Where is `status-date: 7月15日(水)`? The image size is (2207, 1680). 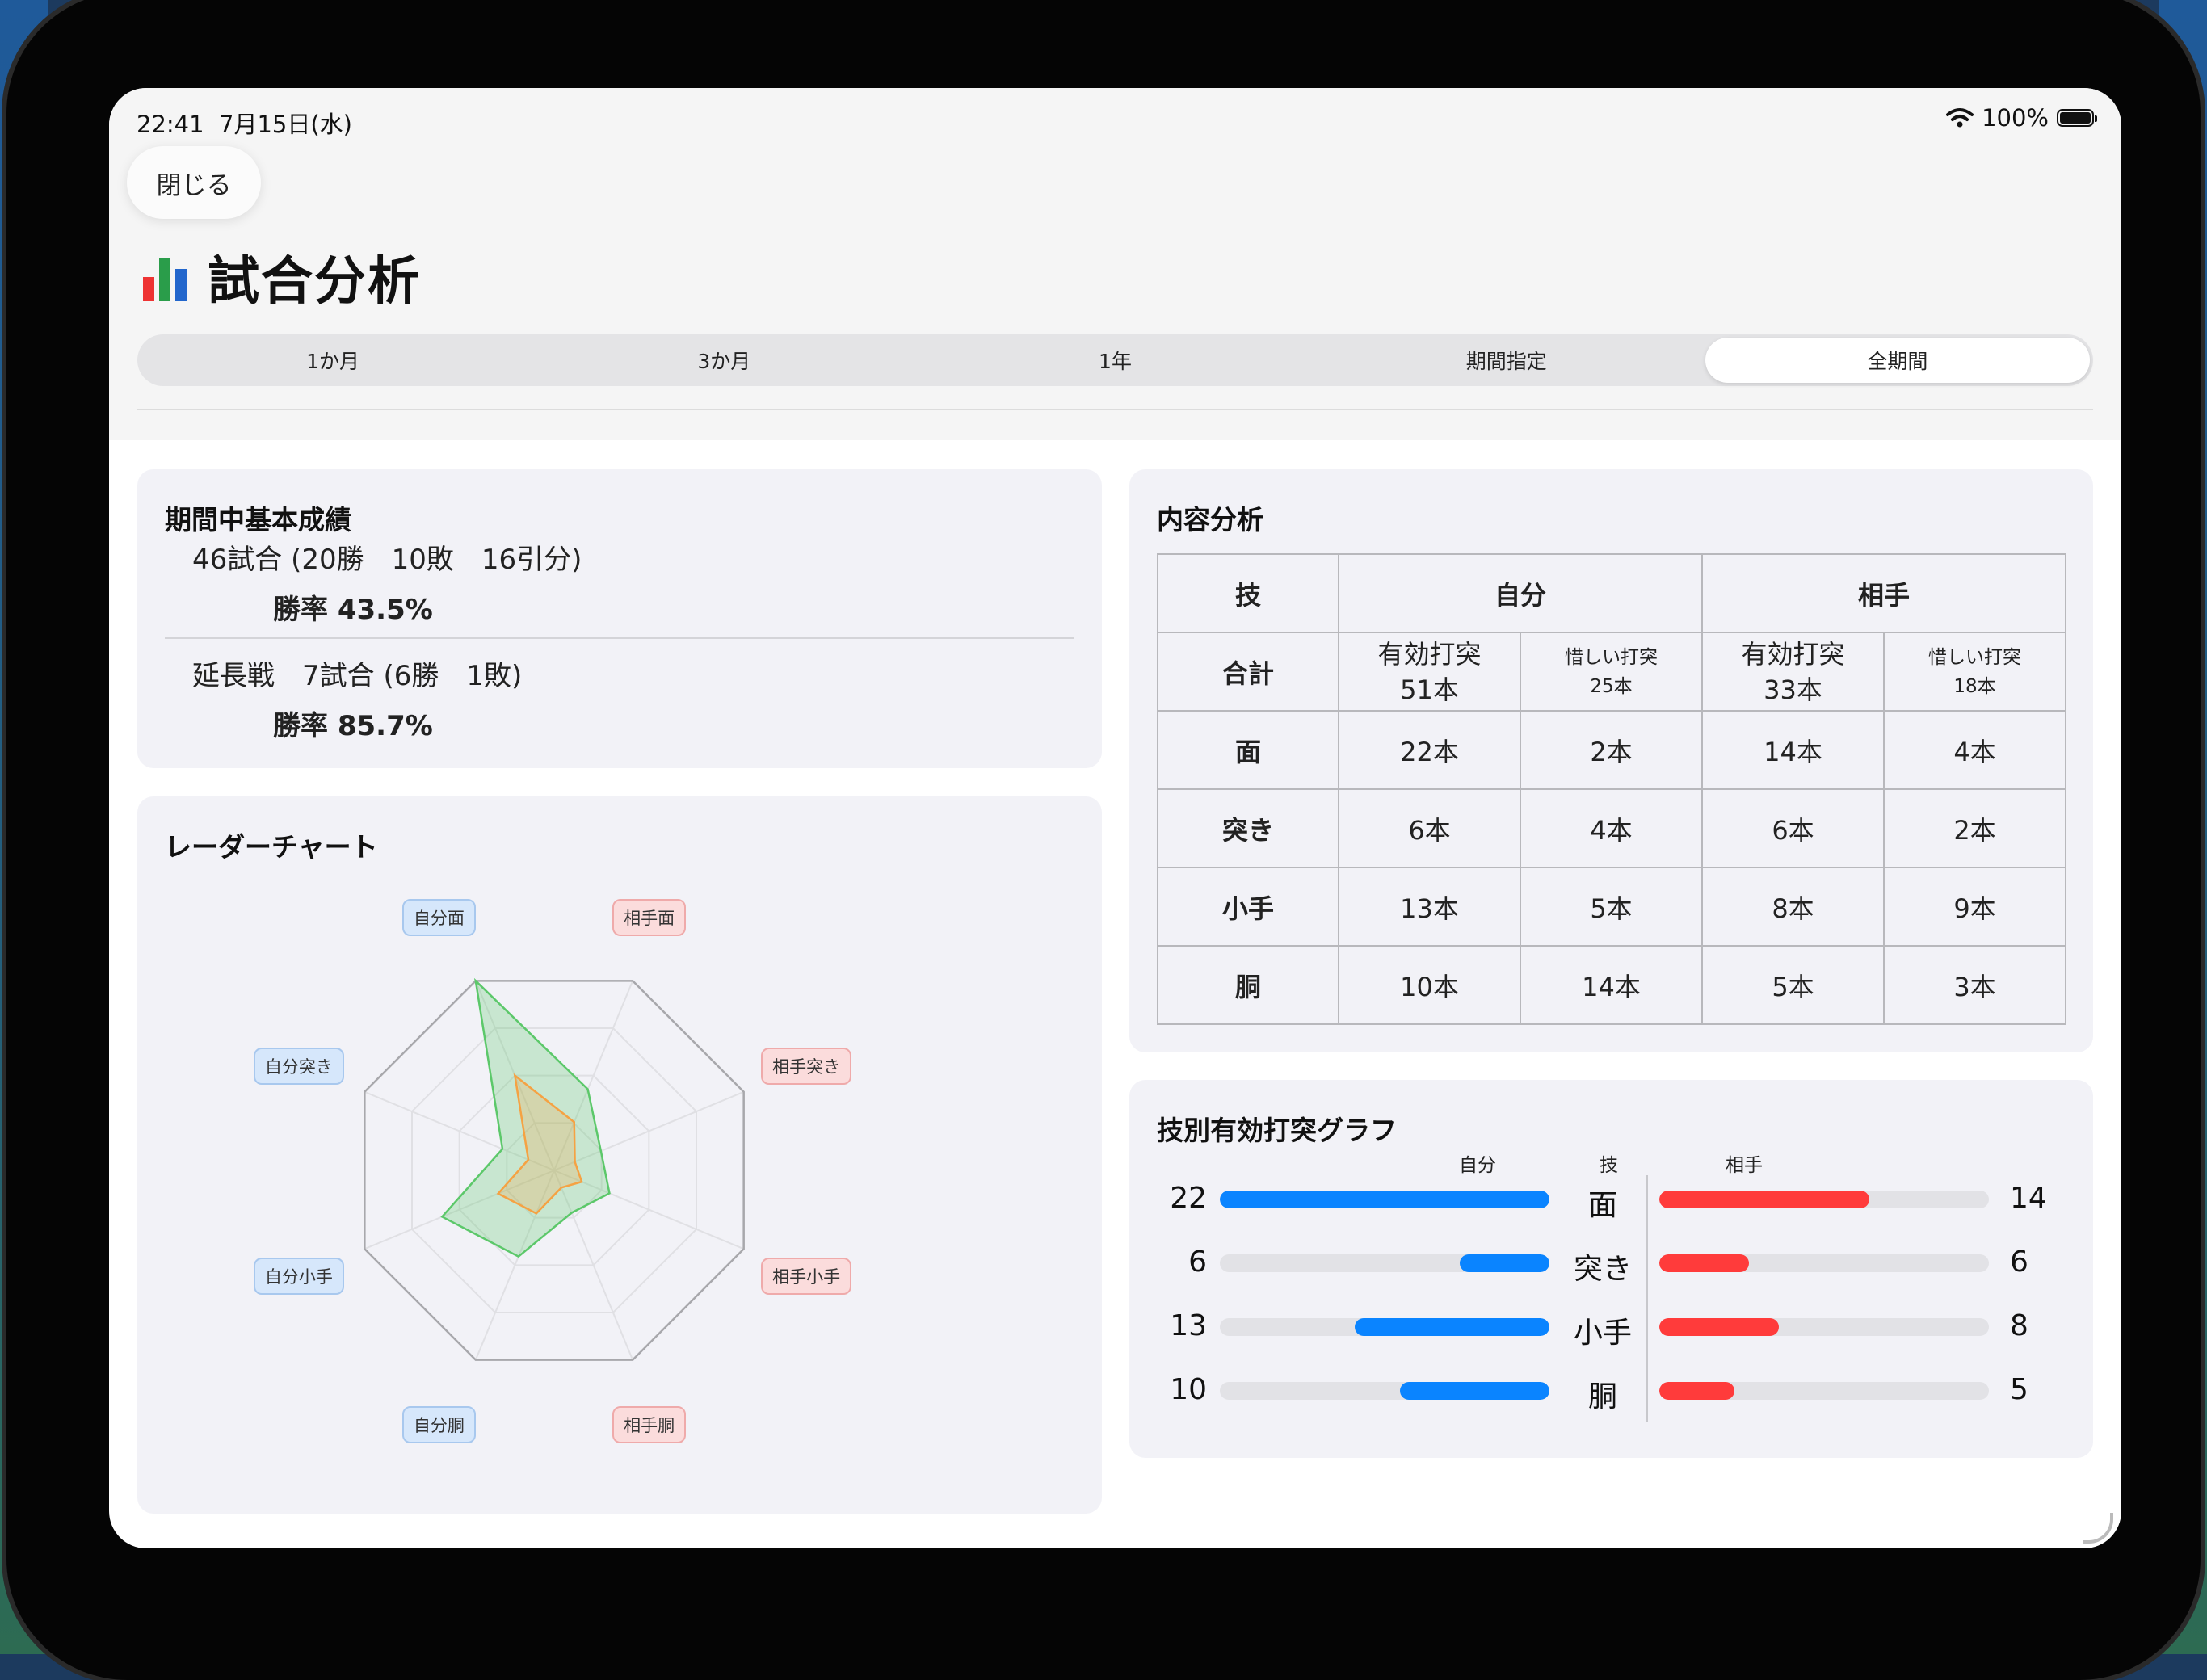 status-date: 7月15日(水) is located at coordinates (285, 124).